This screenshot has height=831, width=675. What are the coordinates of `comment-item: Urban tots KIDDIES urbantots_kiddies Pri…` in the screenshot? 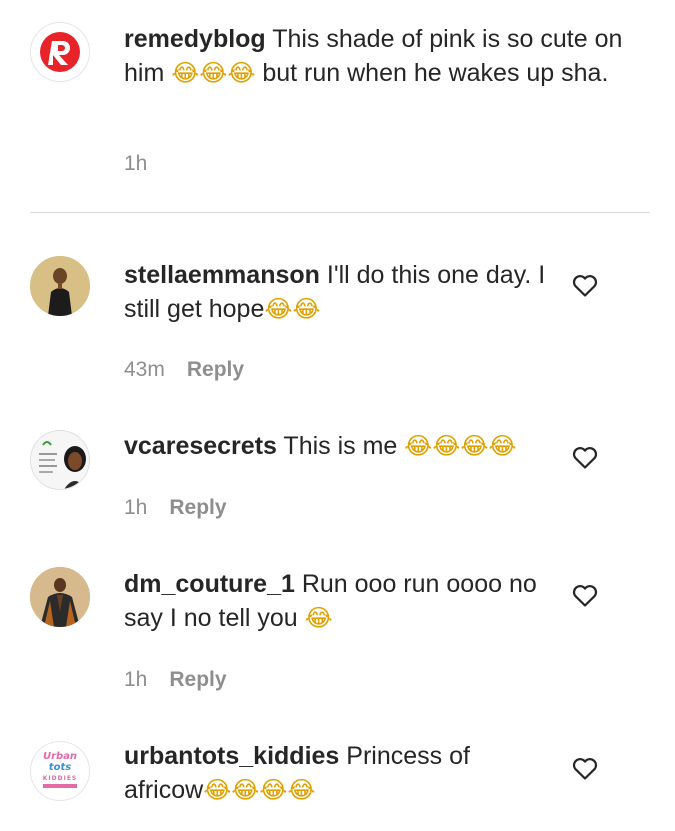 It's located at (337, 780).